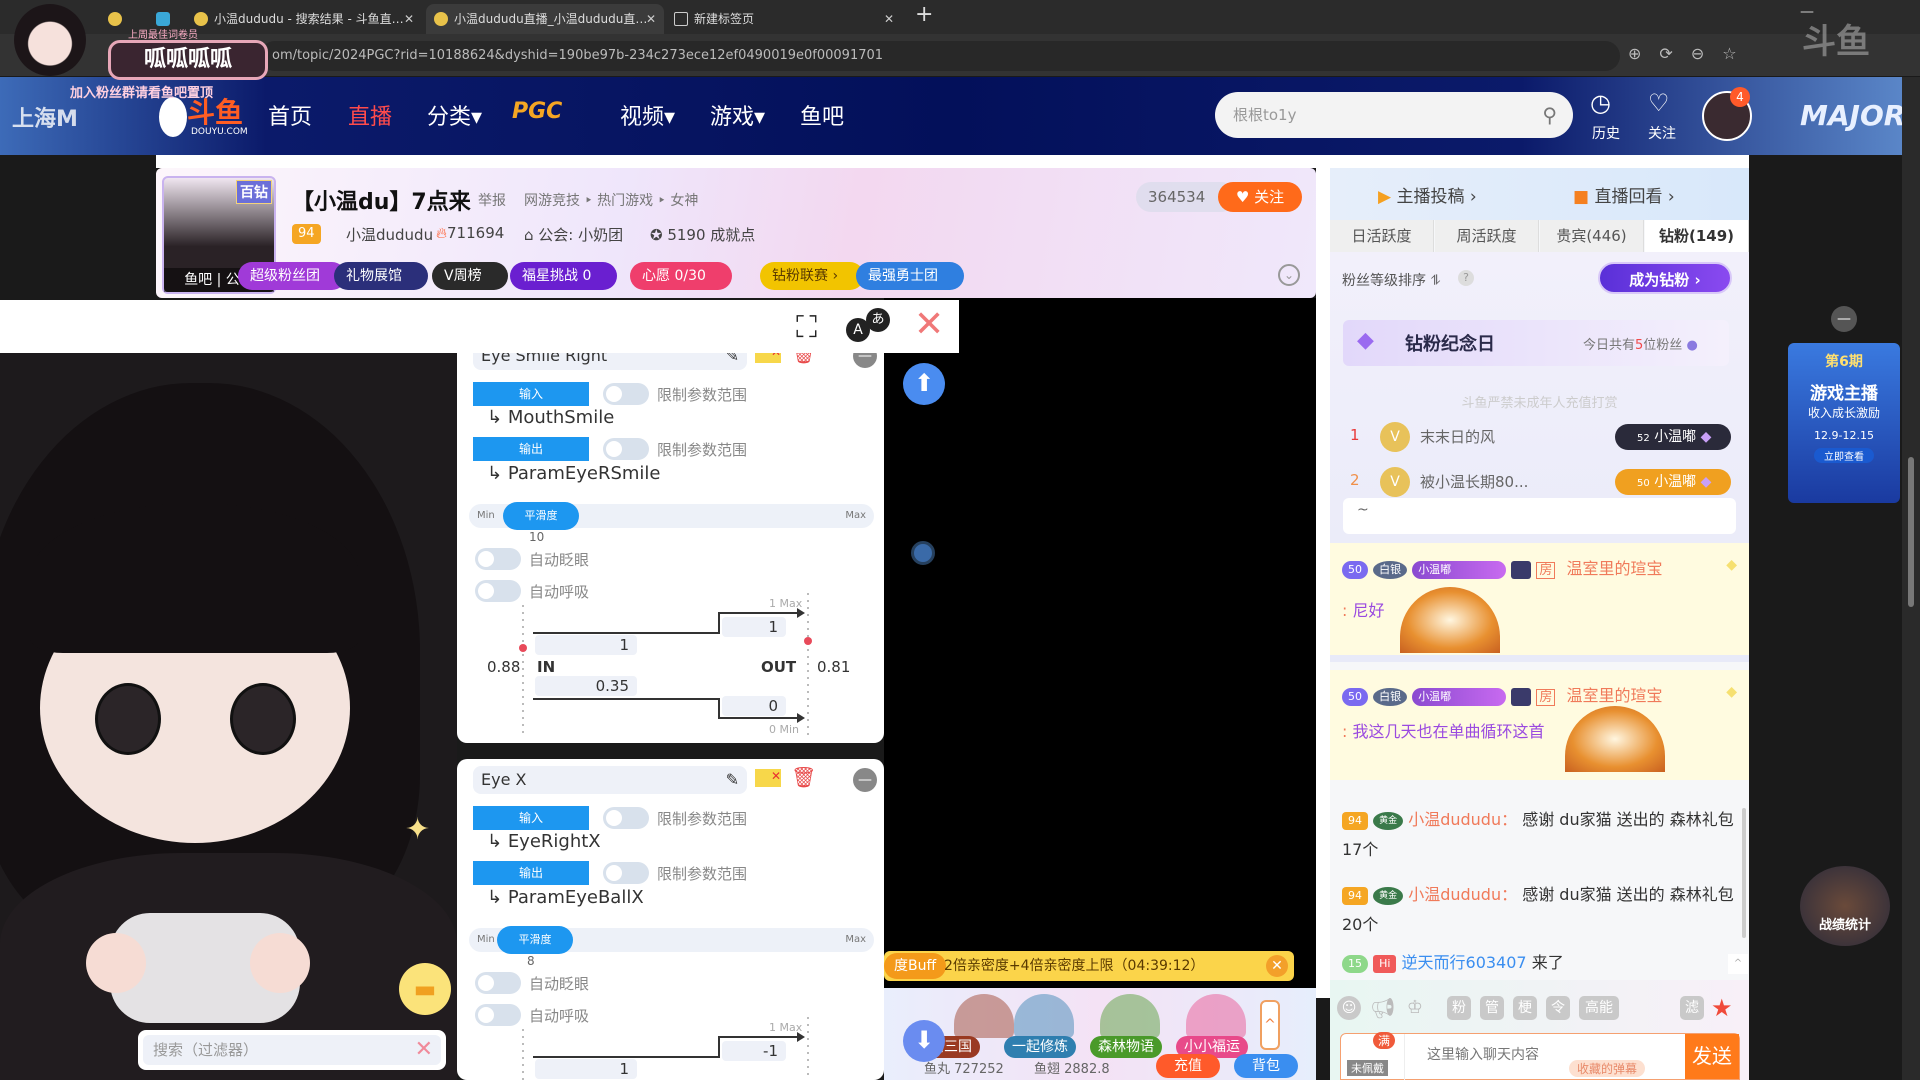 This screenshot has width=1920, height=1080. I want to click on chat-tool-button: 滤, so click(1692, 1008).